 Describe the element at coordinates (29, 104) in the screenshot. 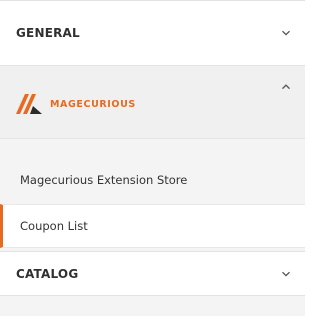

I see `magecurious-logo-icon` at that location.